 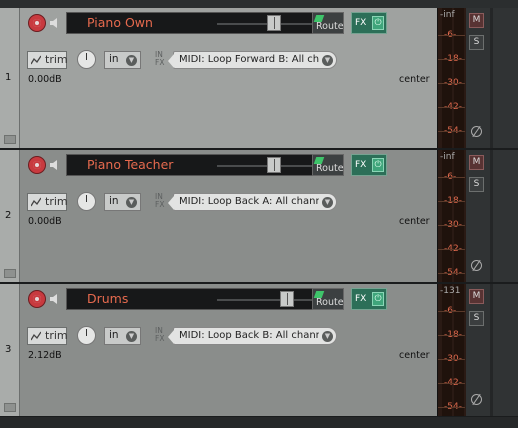 I want to click on level-meter: -131 -6- -18- -30- -42- -54-, so click(x=452, y=350).